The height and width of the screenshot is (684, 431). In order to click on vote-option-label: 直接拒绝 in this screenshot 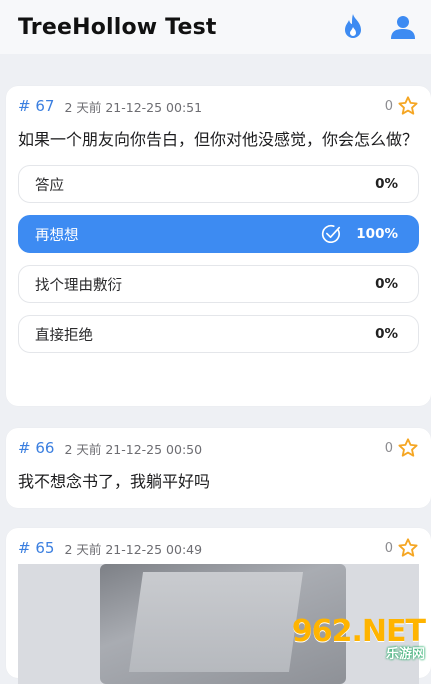, I will do `click(64, 335)`.